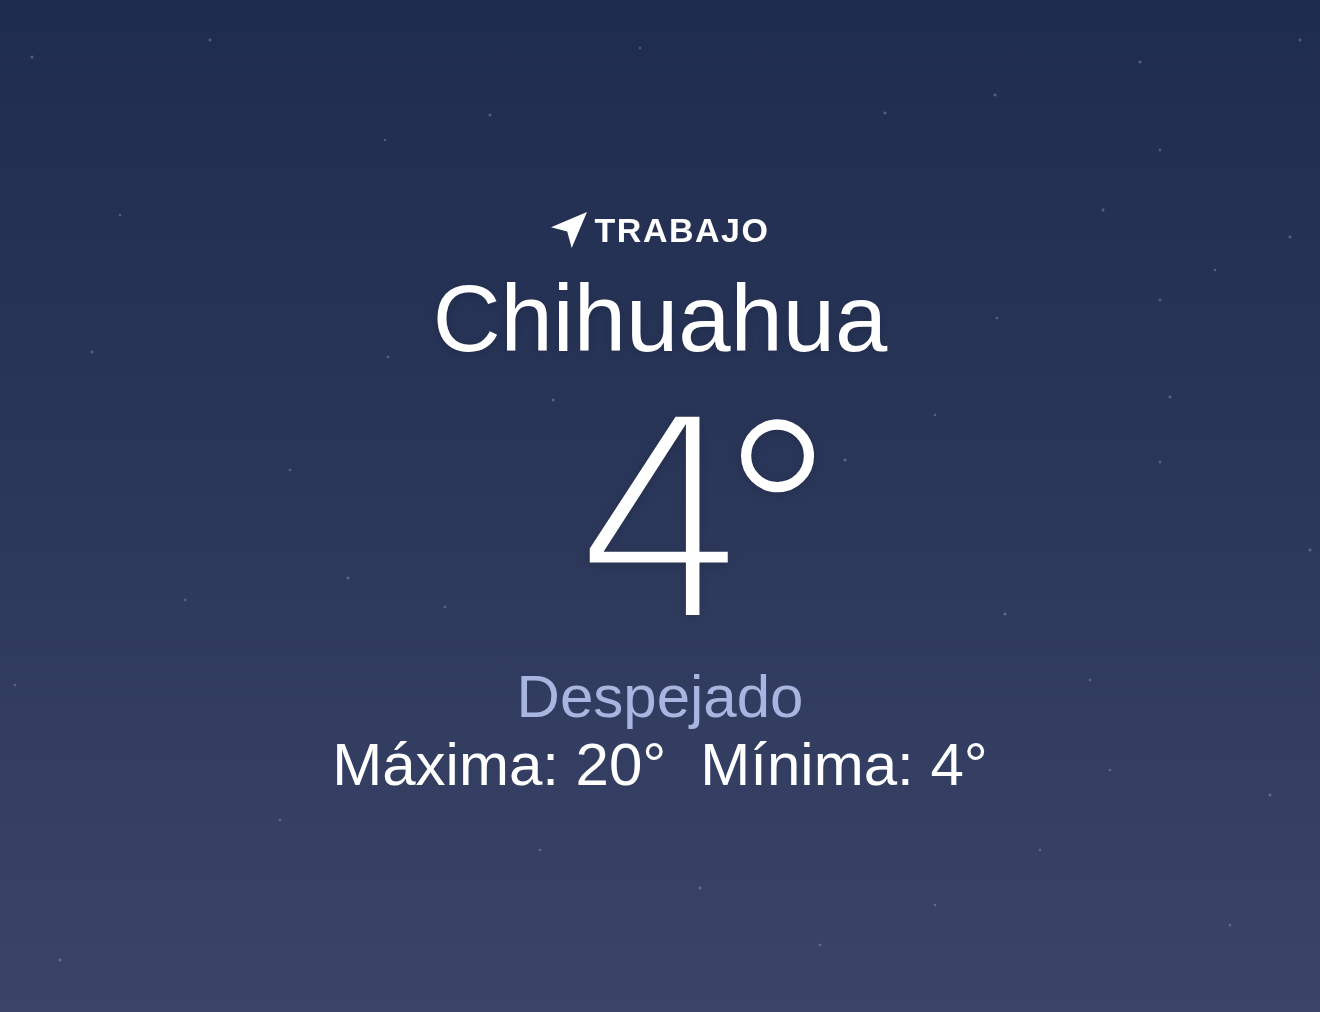 The width and height of the screenshot is (1320, 1012). What do you see at coordinates (568, 230) in the screenshot?
I see `location-arrow-icon` at bounding box center [568, 230].